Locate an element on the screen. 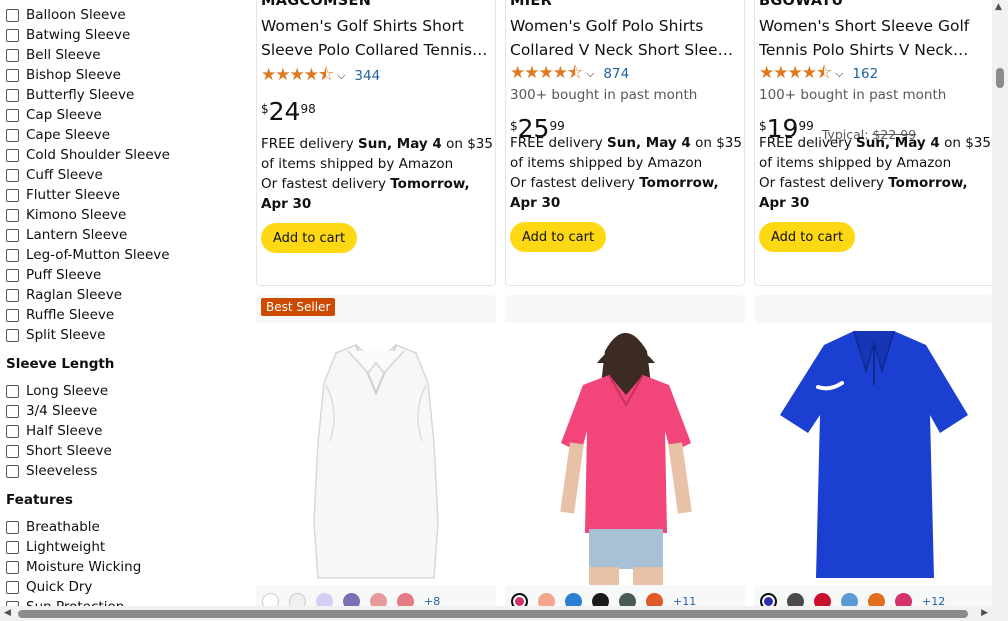  filter-option-label: Flutter Sleeve is located at coordinates (73, 195).